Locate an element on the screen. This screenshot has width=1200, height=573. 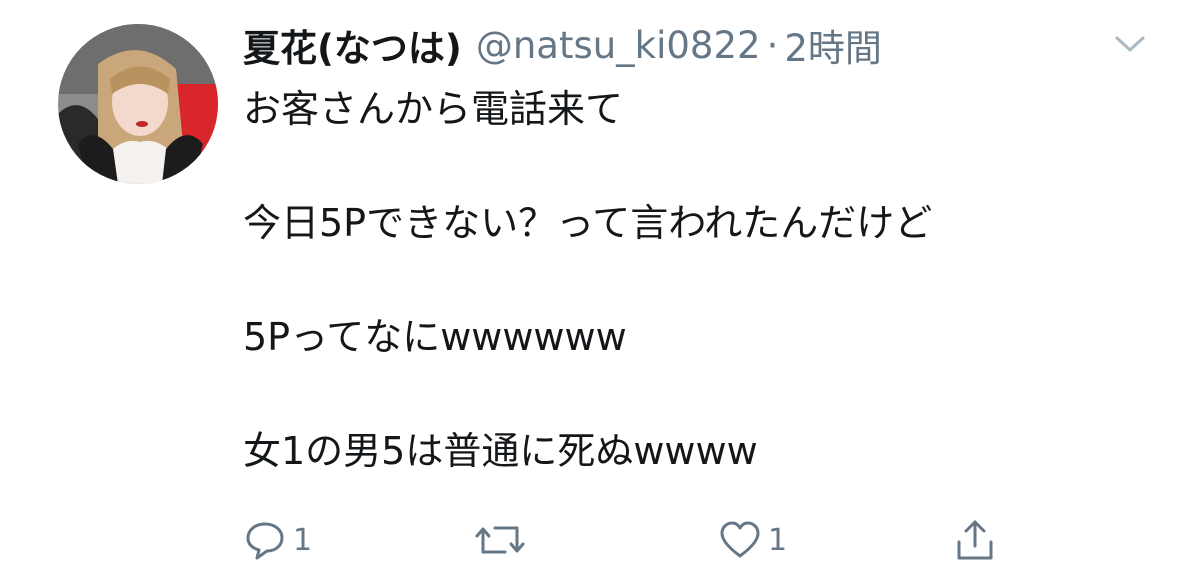
more-options-button is located at coordinates (1130, 44).